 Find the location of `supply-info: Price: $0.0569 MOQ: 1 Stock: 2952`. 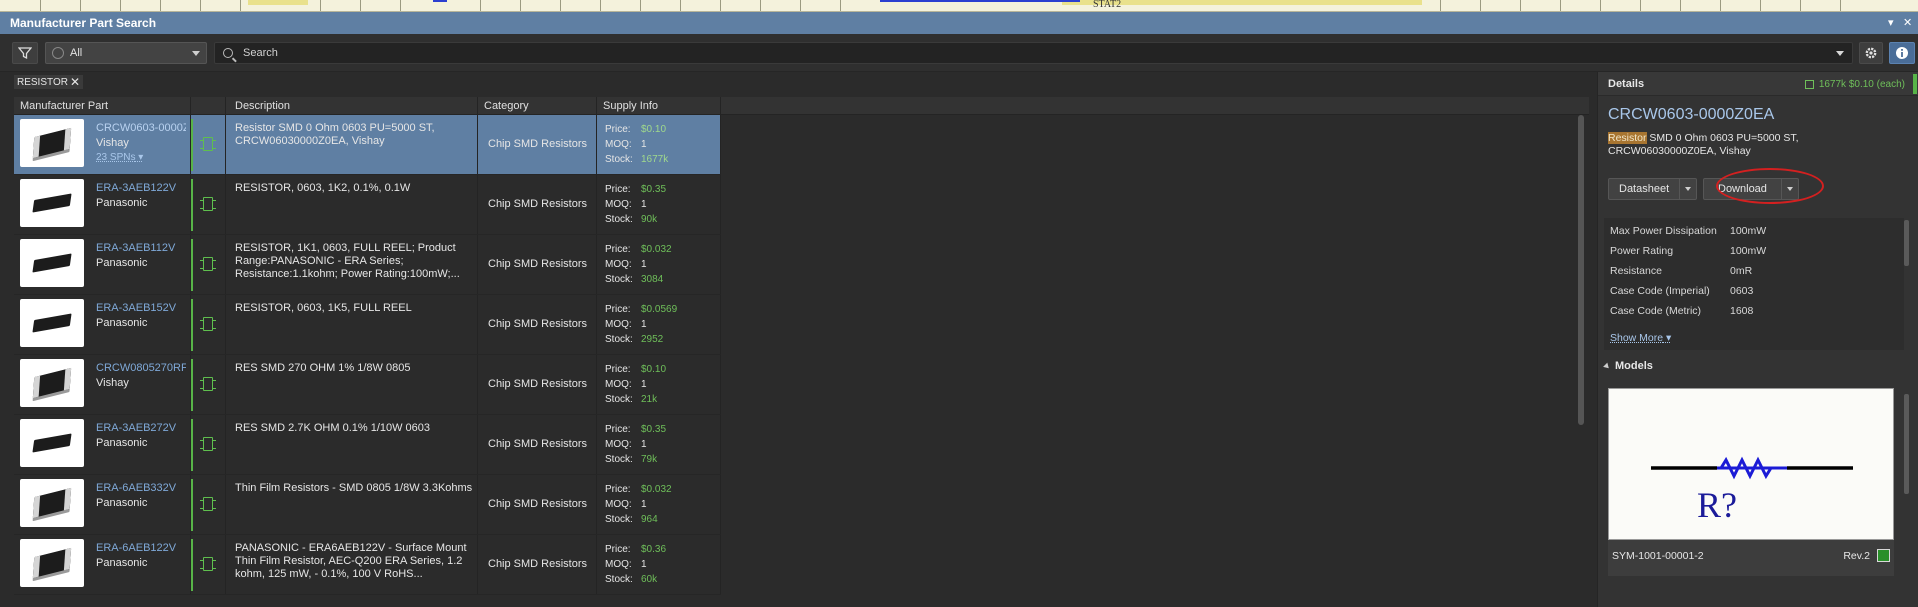

supply-info: Price: $0.0569 MOQ: 1 Stock: 2952 is located at coordinates (641, 324).